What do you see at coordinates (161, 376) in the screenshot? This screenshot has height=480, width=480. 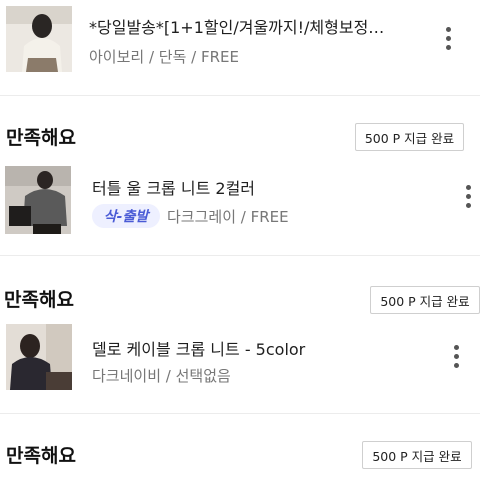 I see `product-option: 다크네이비 / 선택없음` at bounding box center [161, 376].